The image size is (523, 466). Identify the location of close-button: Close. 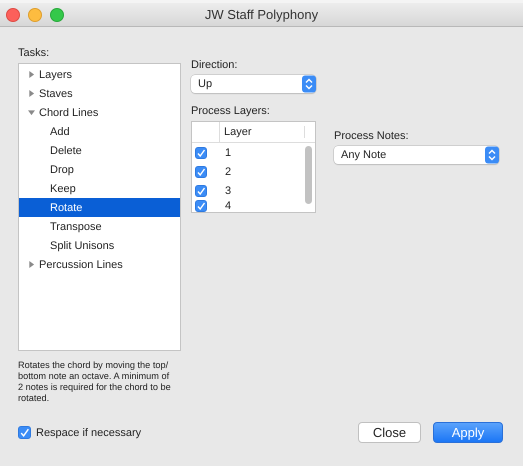
(389, 432).